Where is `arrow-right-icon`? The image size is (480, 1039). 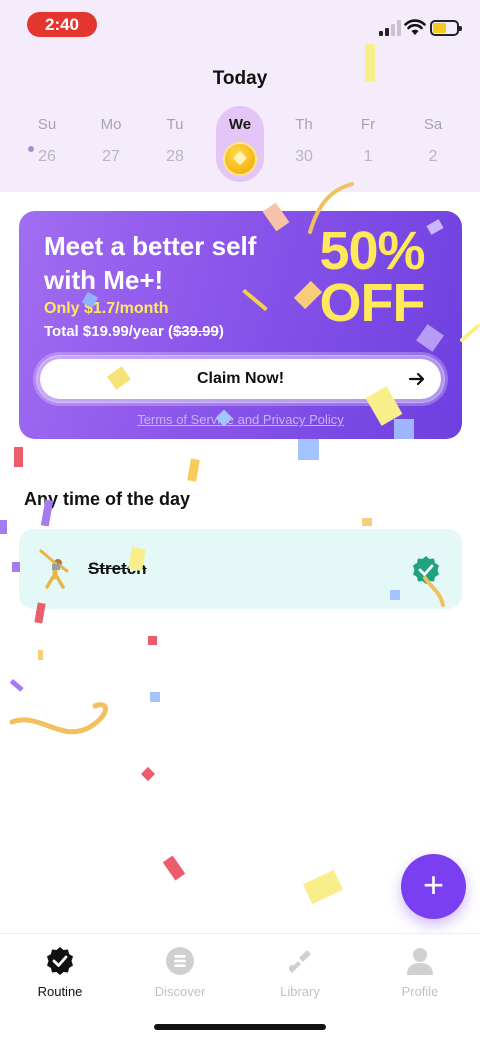 arrow-right-icon is located at coordinates (416, 379).